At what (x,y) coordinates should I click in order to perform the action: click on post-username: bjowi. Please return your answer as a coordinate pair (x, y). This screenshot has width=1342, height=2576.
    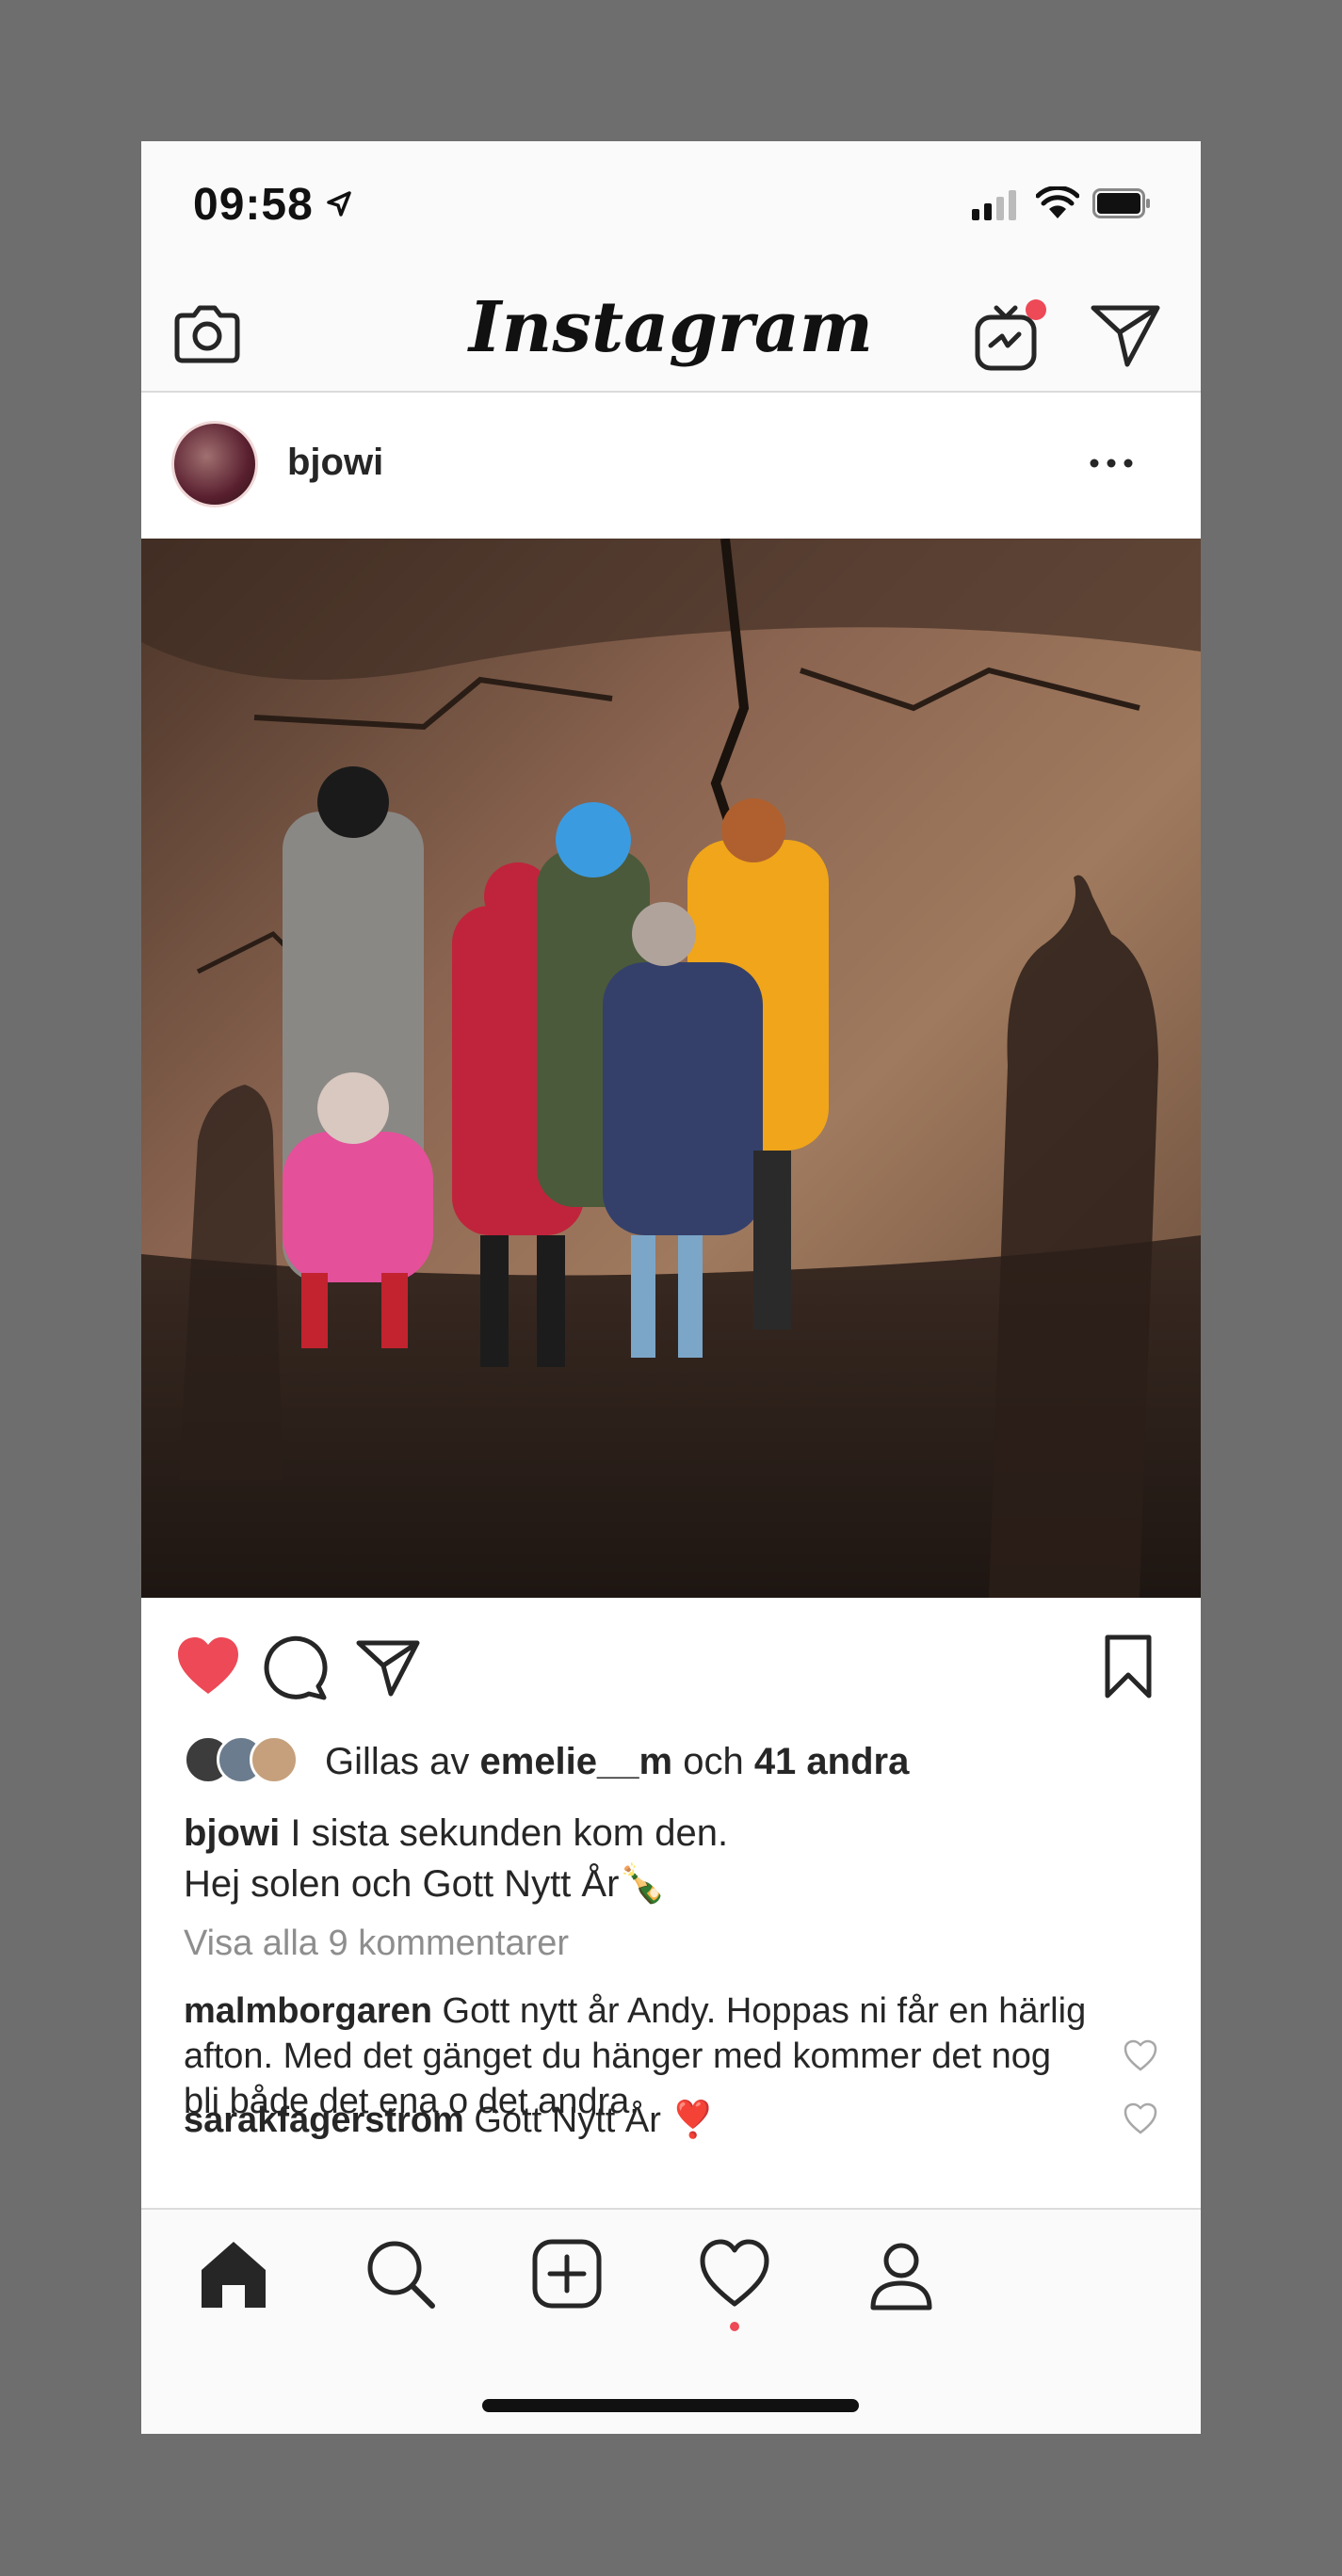
    Looking at the image, I should click on (335, 463).